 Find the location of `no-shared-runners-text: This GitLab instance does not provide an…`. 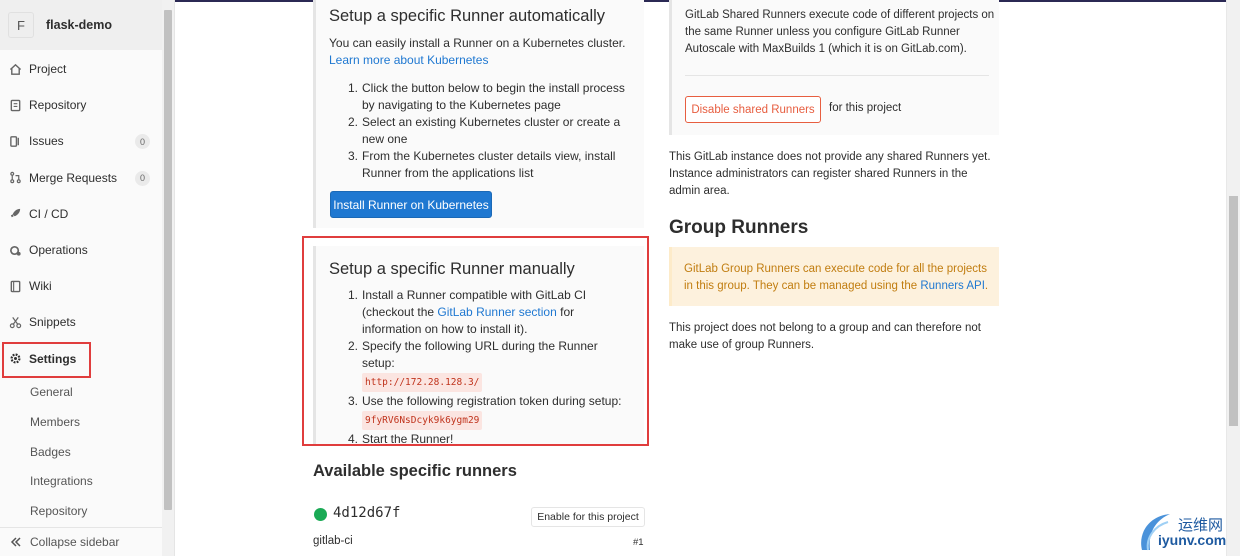

no-shared-runners-text: This GitLab instance does not provide an… is located at coordinates (830, 174).